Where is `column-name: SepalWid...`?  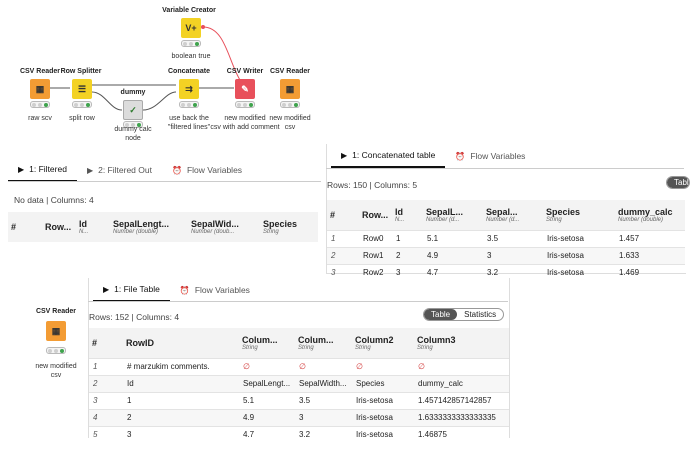 column-name: SepalWid... is located at coordinates (215, 224).